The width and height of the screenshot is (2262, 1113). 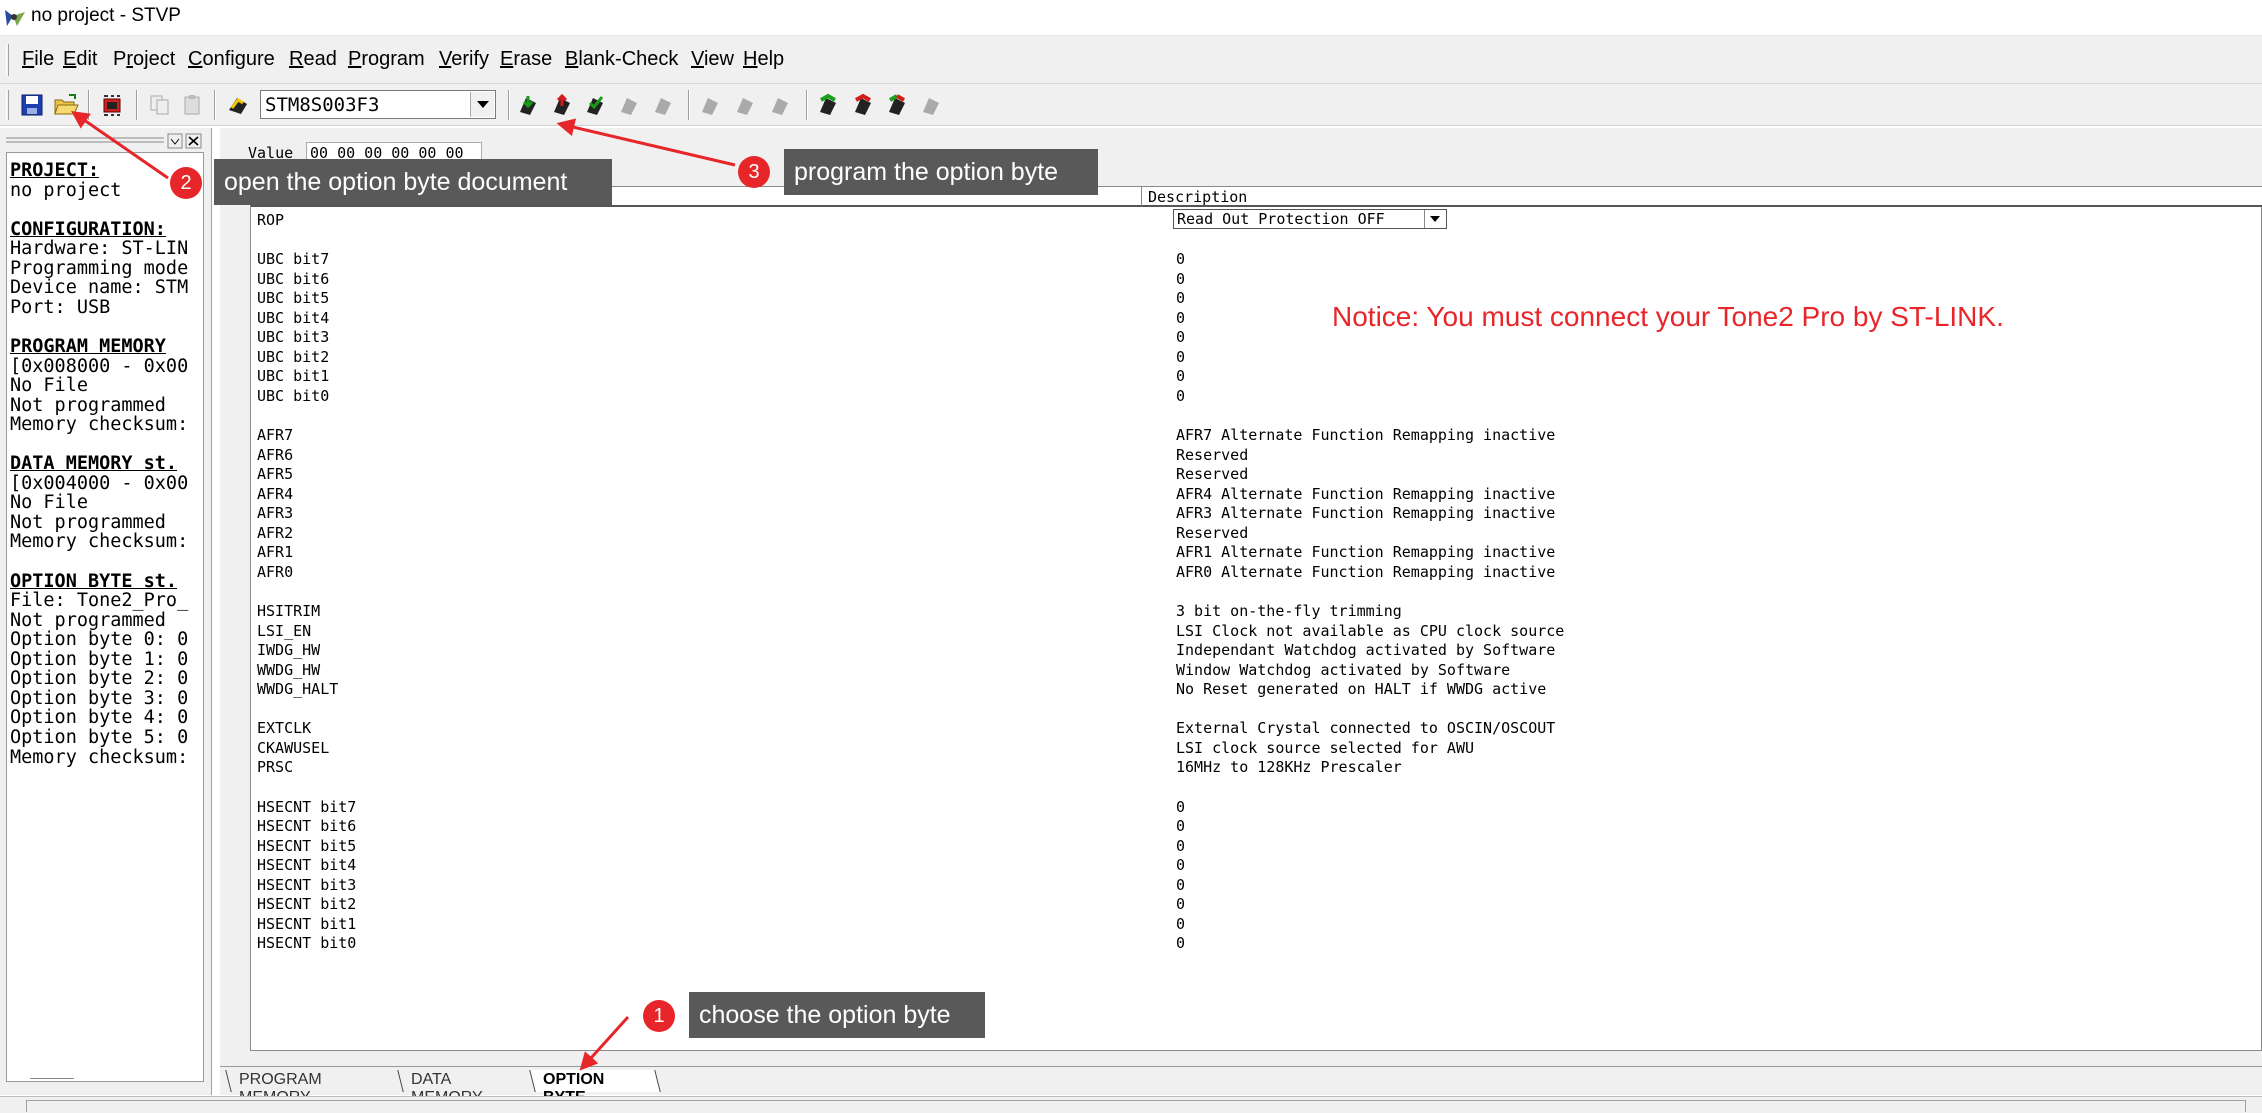 I want to click on copy-icon, so click(x=159, y=105).